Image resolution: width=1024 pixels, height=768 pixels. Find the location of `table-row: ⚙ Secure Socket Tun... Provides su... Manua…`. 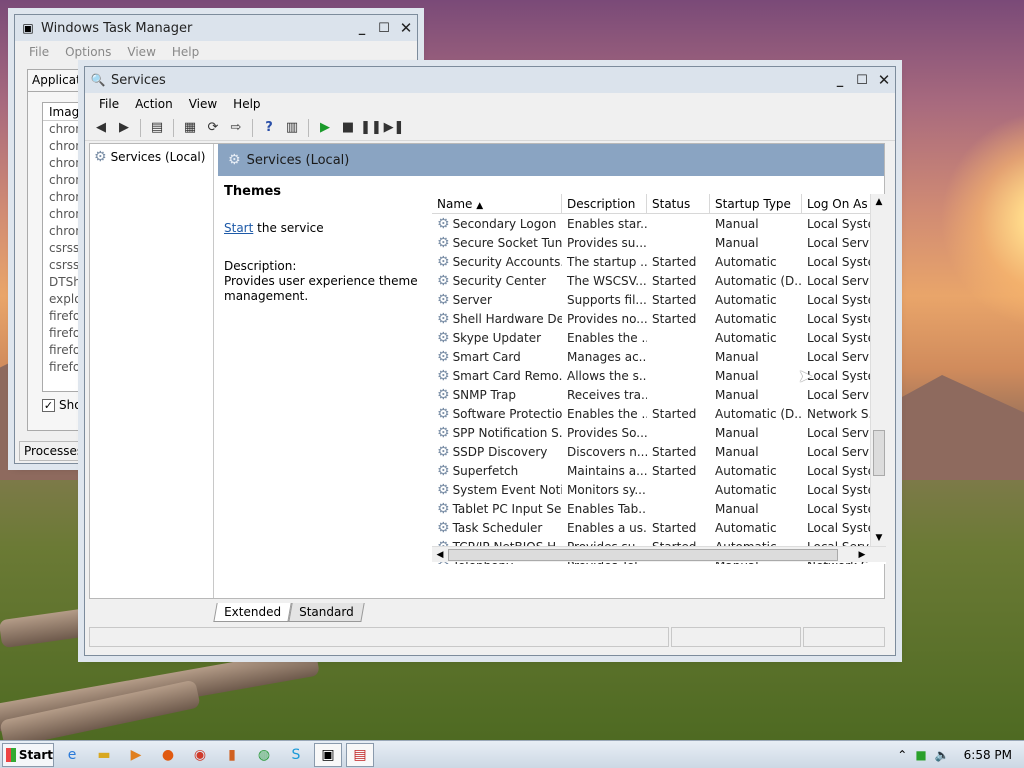

table-row: ⚙ Secure Socket Tun... Provides su... Manua… is located at coordinates (659, 242).